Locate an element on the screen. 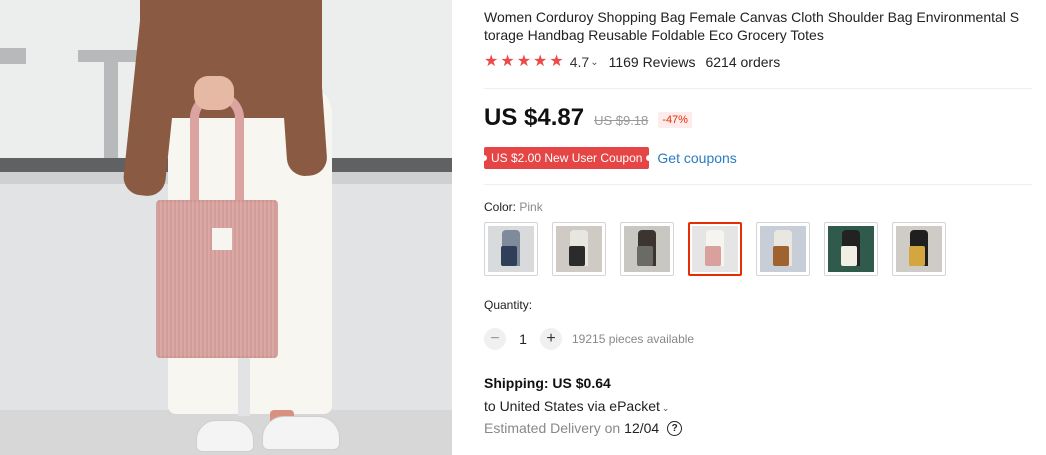  current-price: US $4.87 is located at coordinates (534, 117).